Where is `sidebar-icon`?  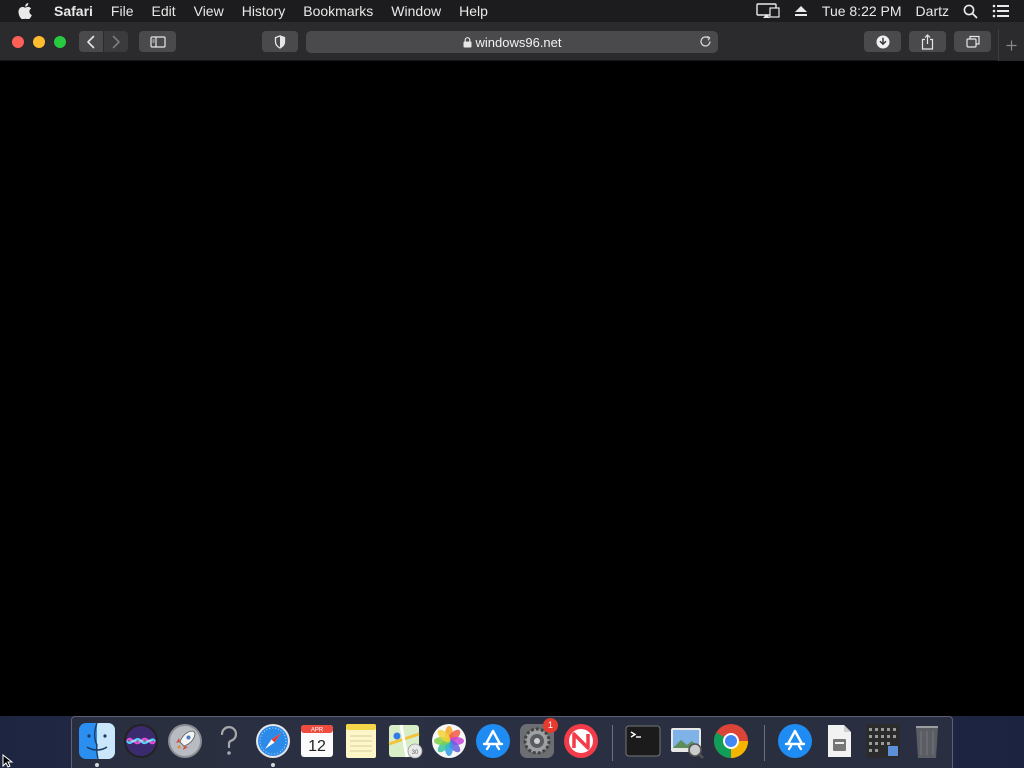
sidebar-icon is located at coordinates (157, 41).